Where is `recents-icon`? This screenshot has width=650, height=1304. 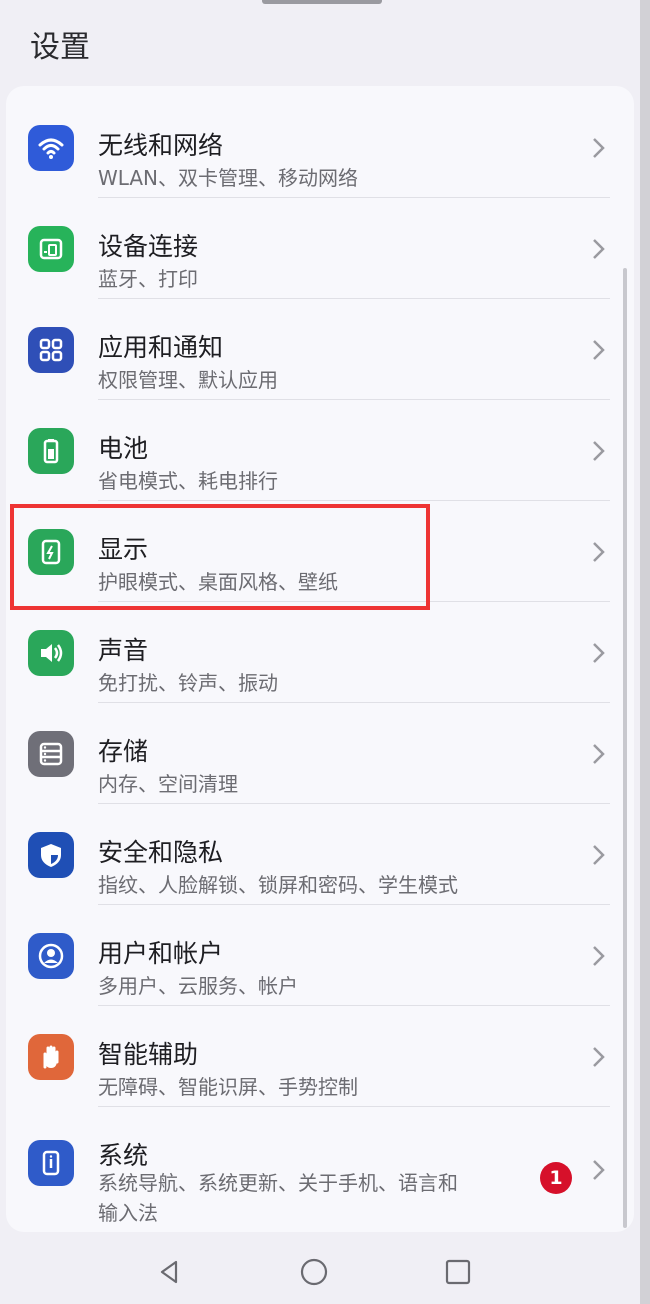
recents-icon is located at coordinates (458, 1272).